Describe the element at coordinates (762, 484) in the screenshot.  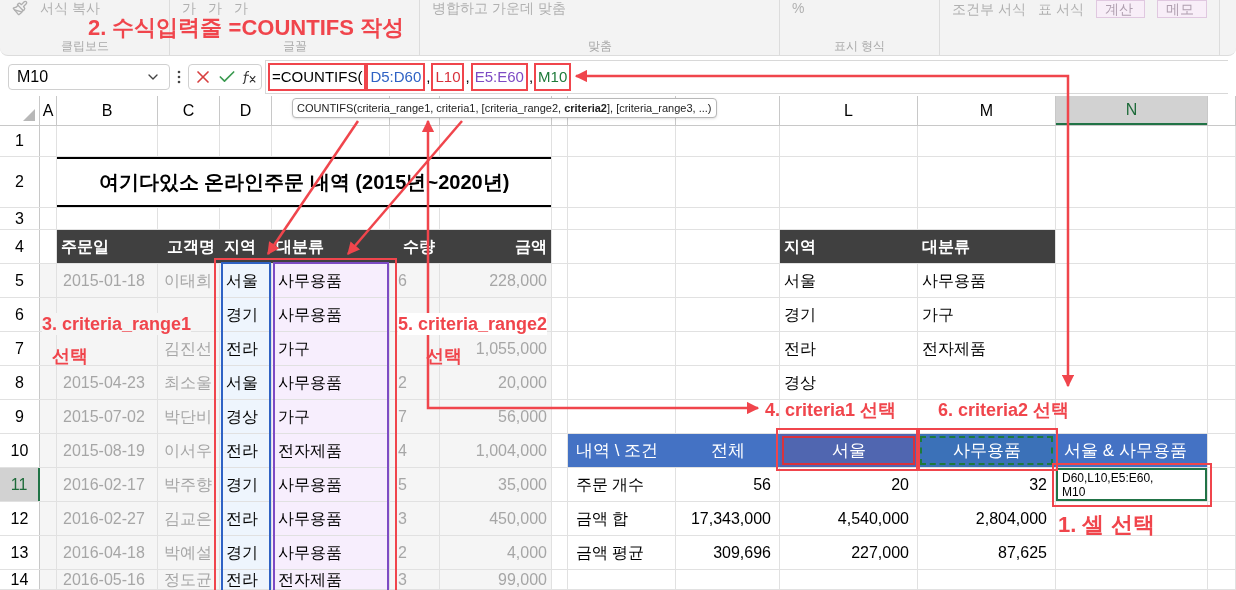
I see `table-cell-text: 56` at that location.